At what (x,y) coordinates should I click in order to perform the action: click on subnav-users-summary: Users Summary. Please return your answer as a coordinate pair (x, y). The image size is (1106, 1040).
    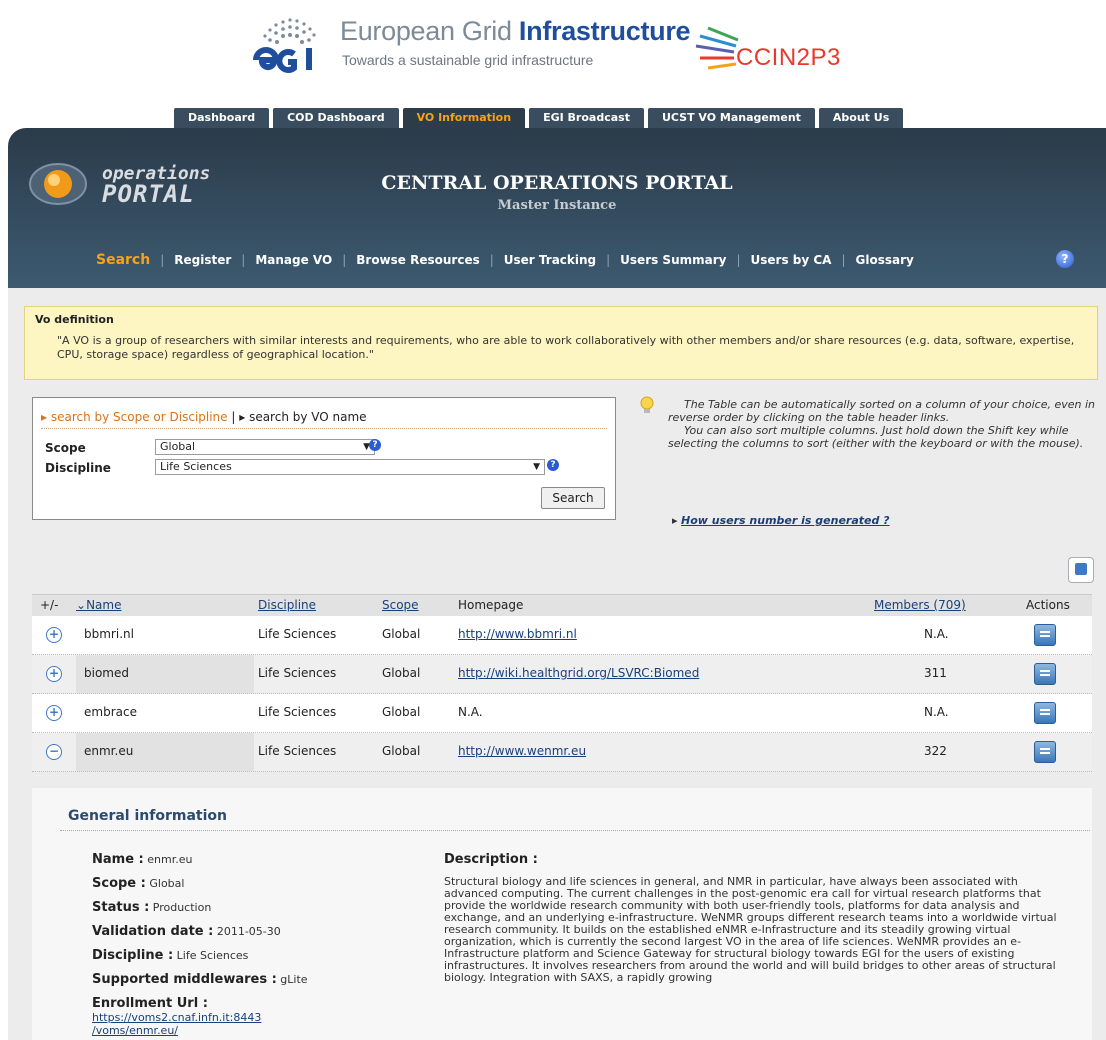
    Looking at the image, I should click on (673, 260).